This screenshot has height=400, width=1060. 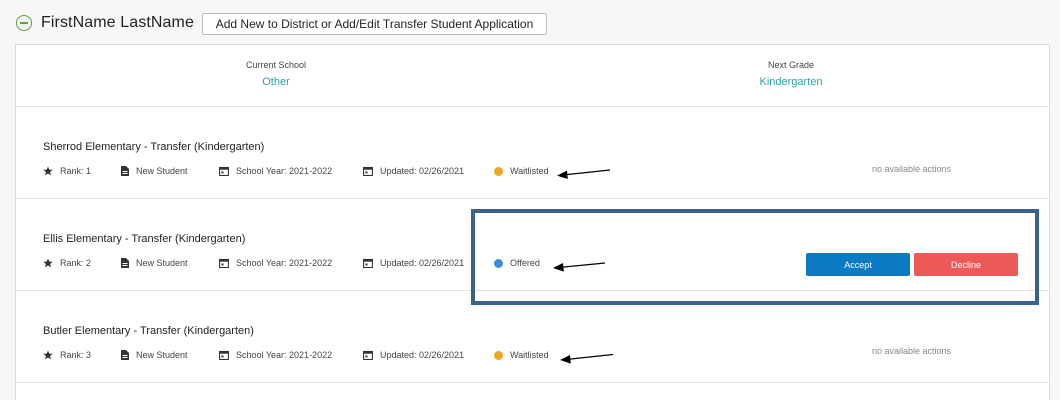 What do you see at coordinates (276, 65) in the screenshot?
I see `current-school-label: Current School` at bounding box center [276, 65].